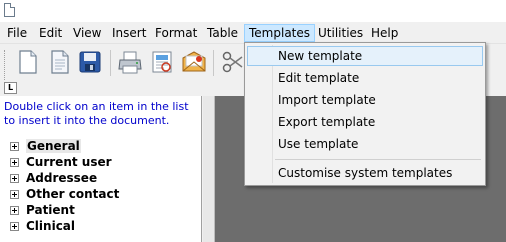 The width and height of the screenshot is (506, 242). I want to click on menu-edit: Edit, so click(50, 33).